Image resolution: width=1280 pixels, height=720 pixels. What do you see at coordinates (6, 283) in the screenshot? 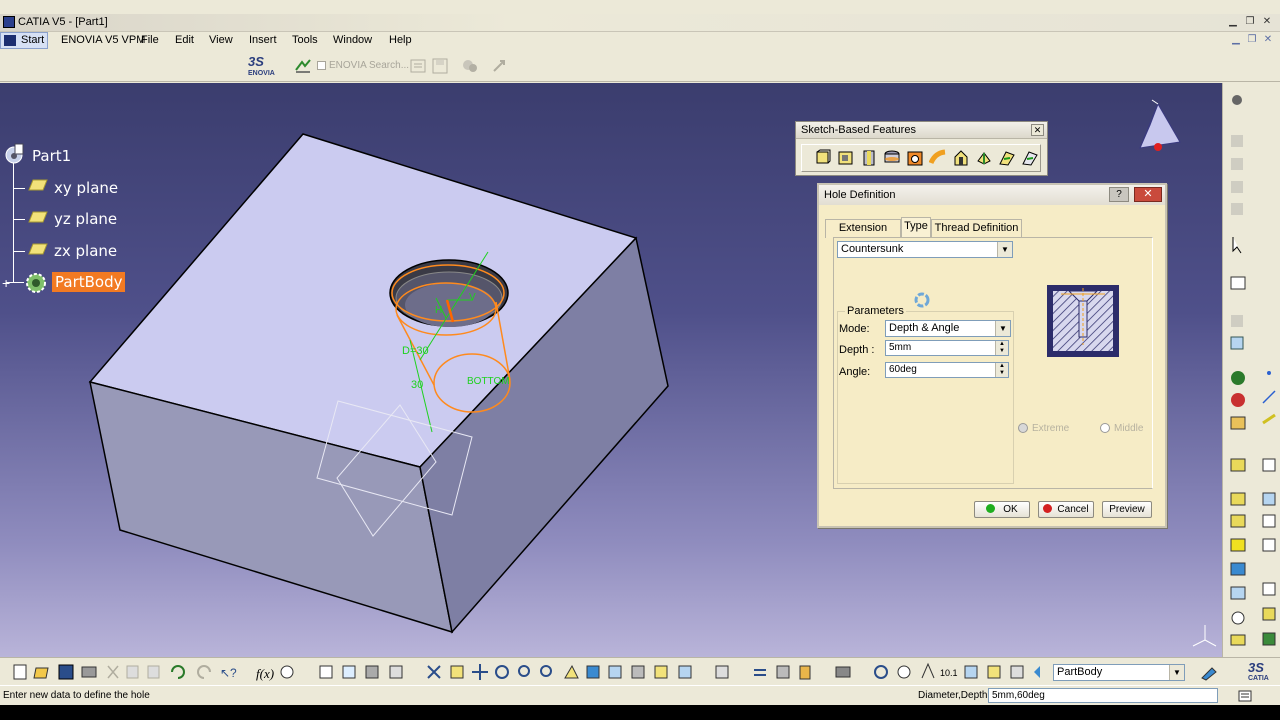
I see `expand-icon: +` at bounding box center [6, 283].